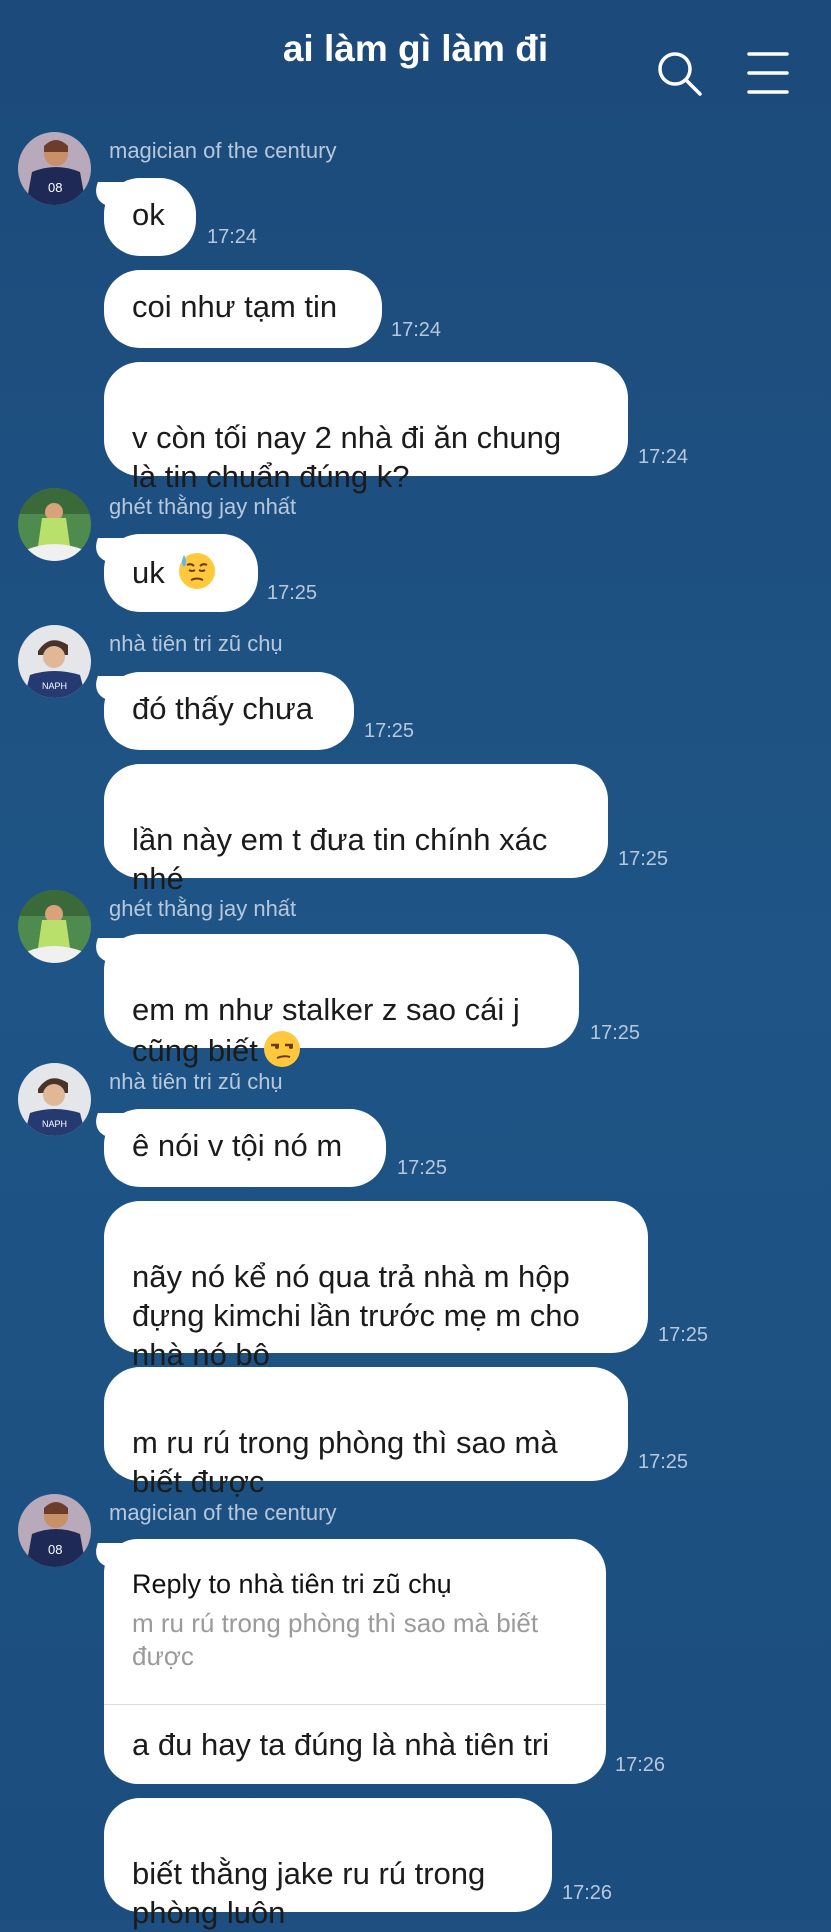 Image resolution: width=831 pixels, height=1932 pixels. I want to click on message-bubble: ê nói v tội nó m, so click(245, 1148).